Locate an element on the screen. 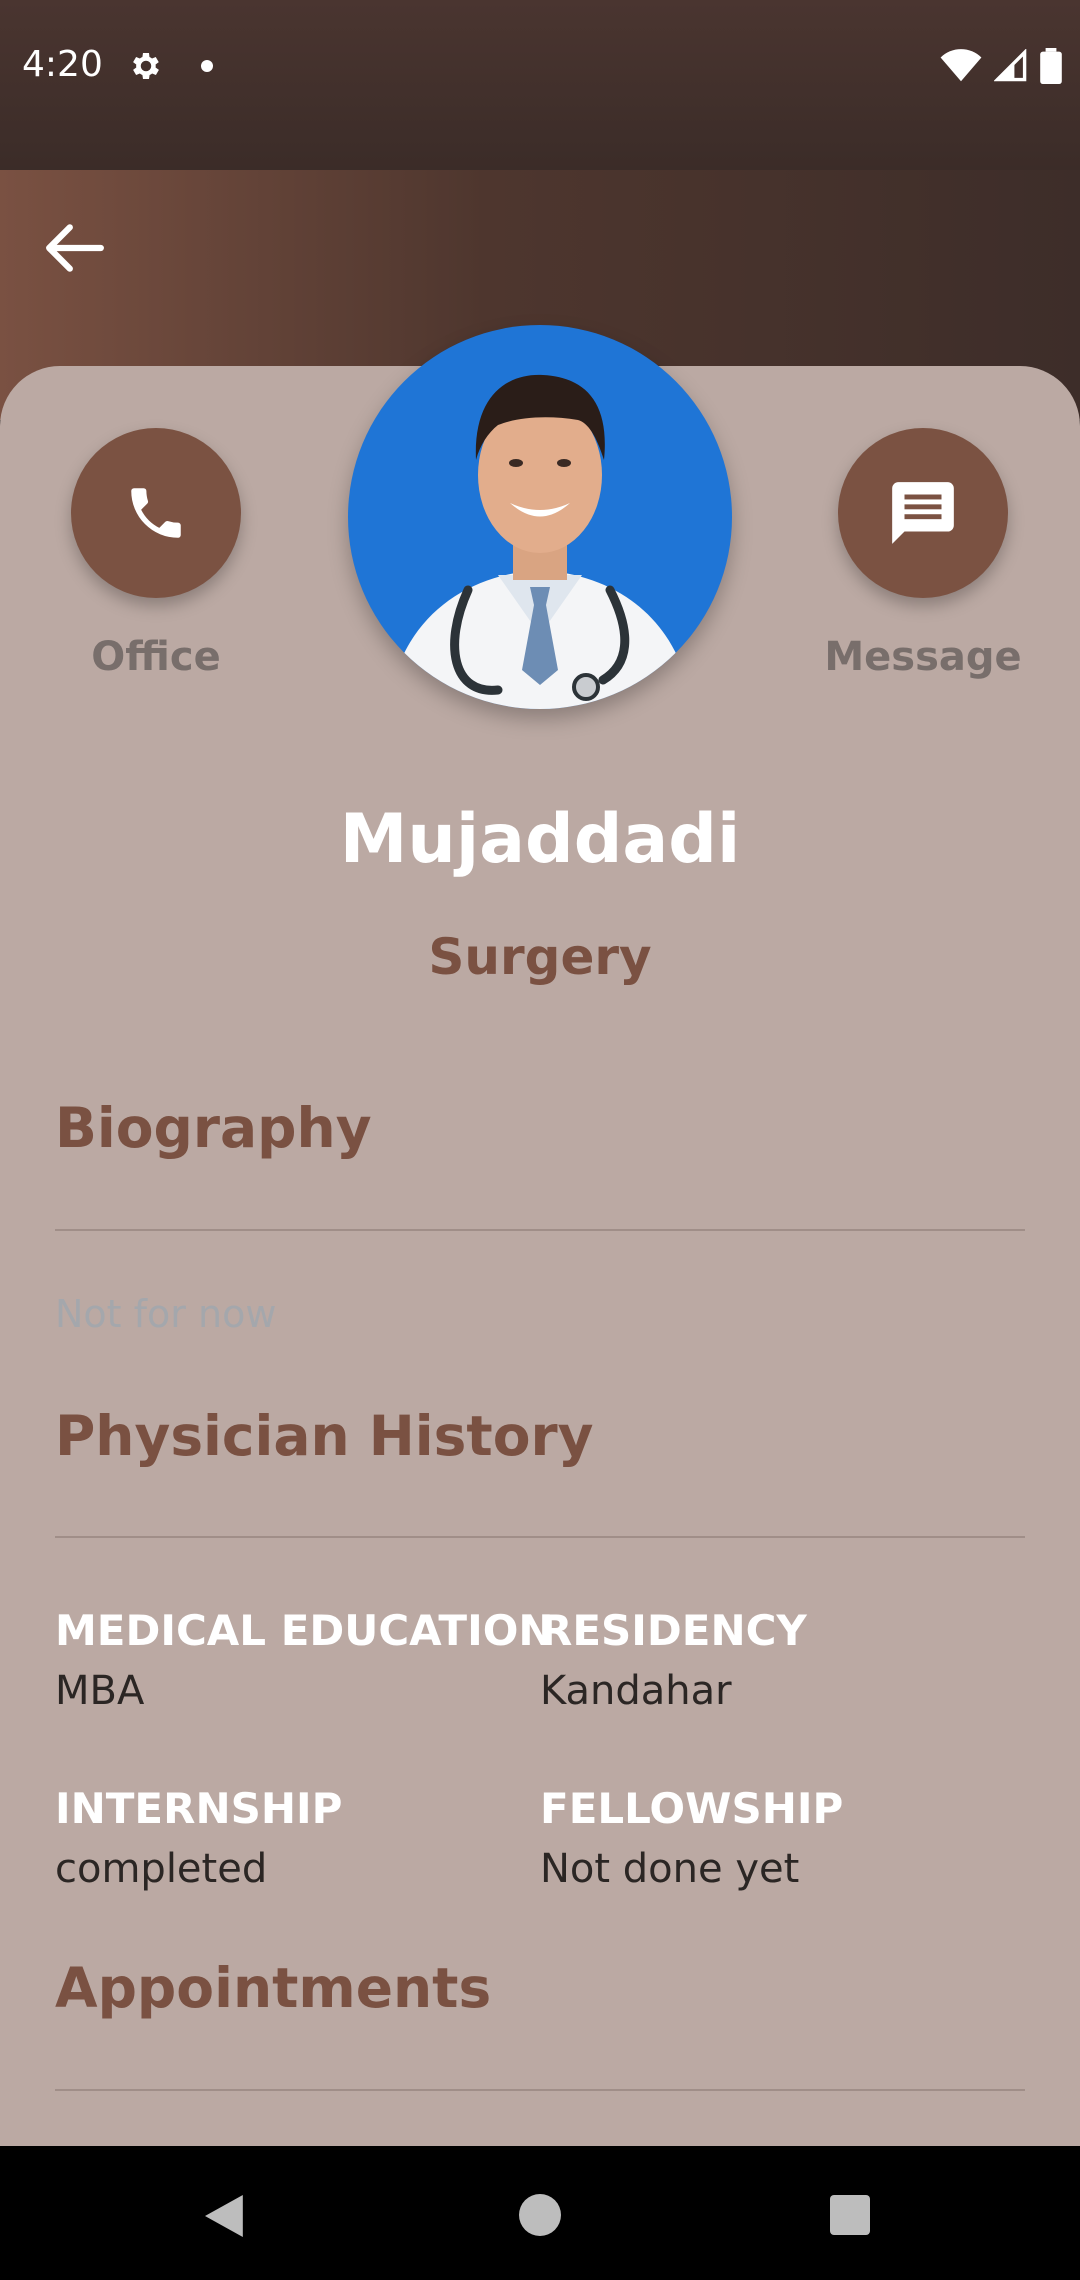 This screenshot has height=2280, width=1080. doctor-portrait-icon is located at coordinates (540, 541).